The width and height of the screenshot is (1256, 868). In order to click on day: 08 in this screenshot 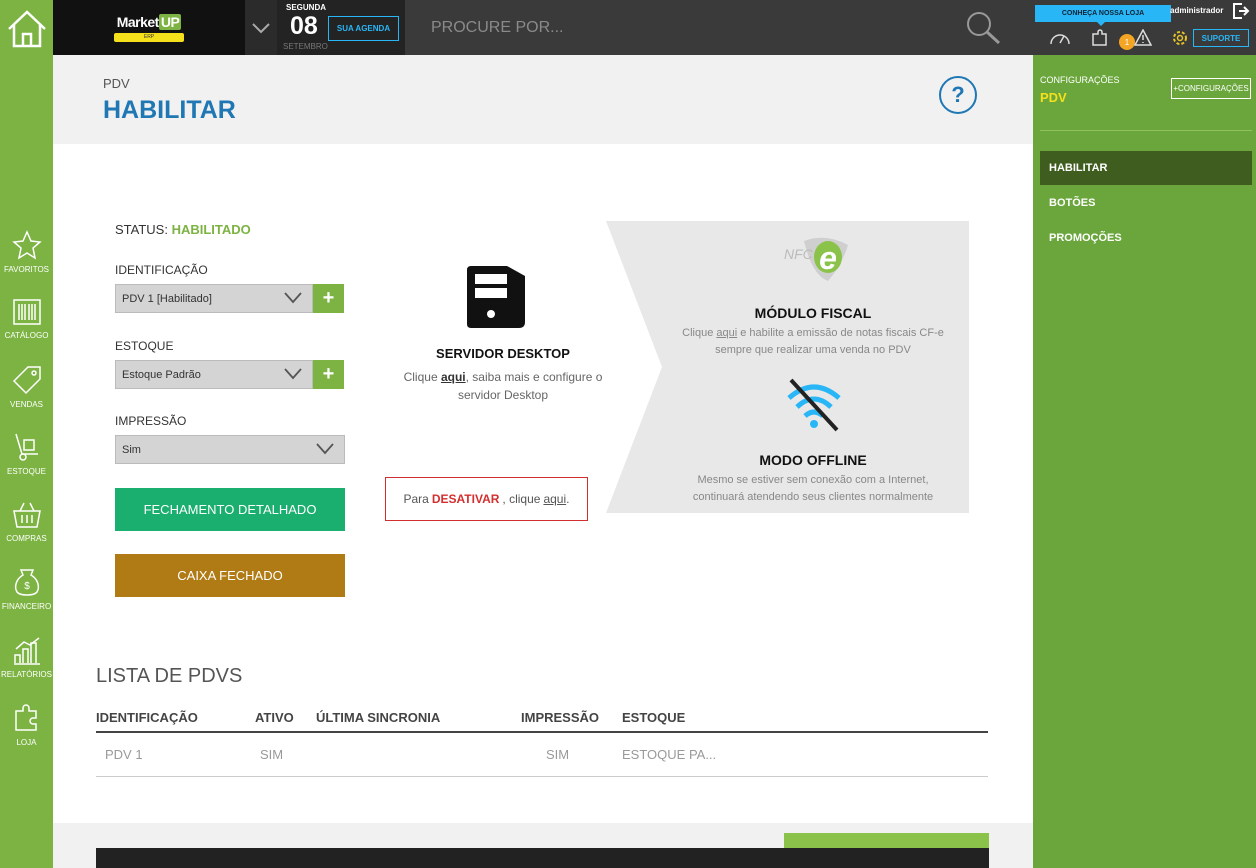, I will do `click(304, 26)`.